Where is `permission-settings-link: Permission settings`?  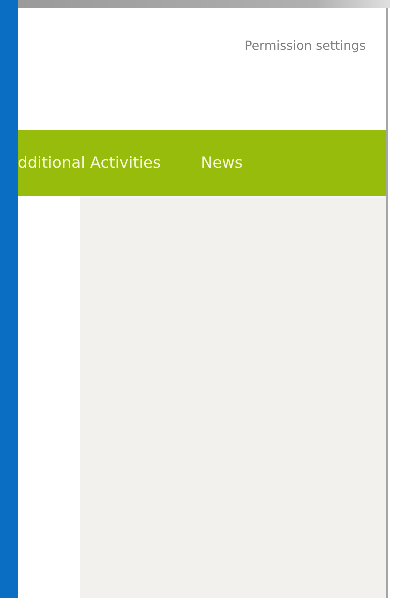 permission-settings-link: Permission settings is located at coordinates (305, 45).